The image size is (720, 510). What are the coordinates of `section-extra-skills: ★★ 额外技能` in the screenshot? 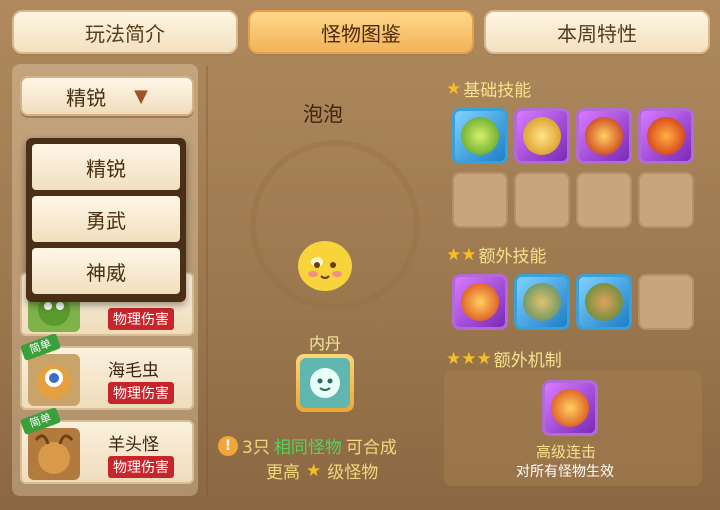 It's located at (496, 255).